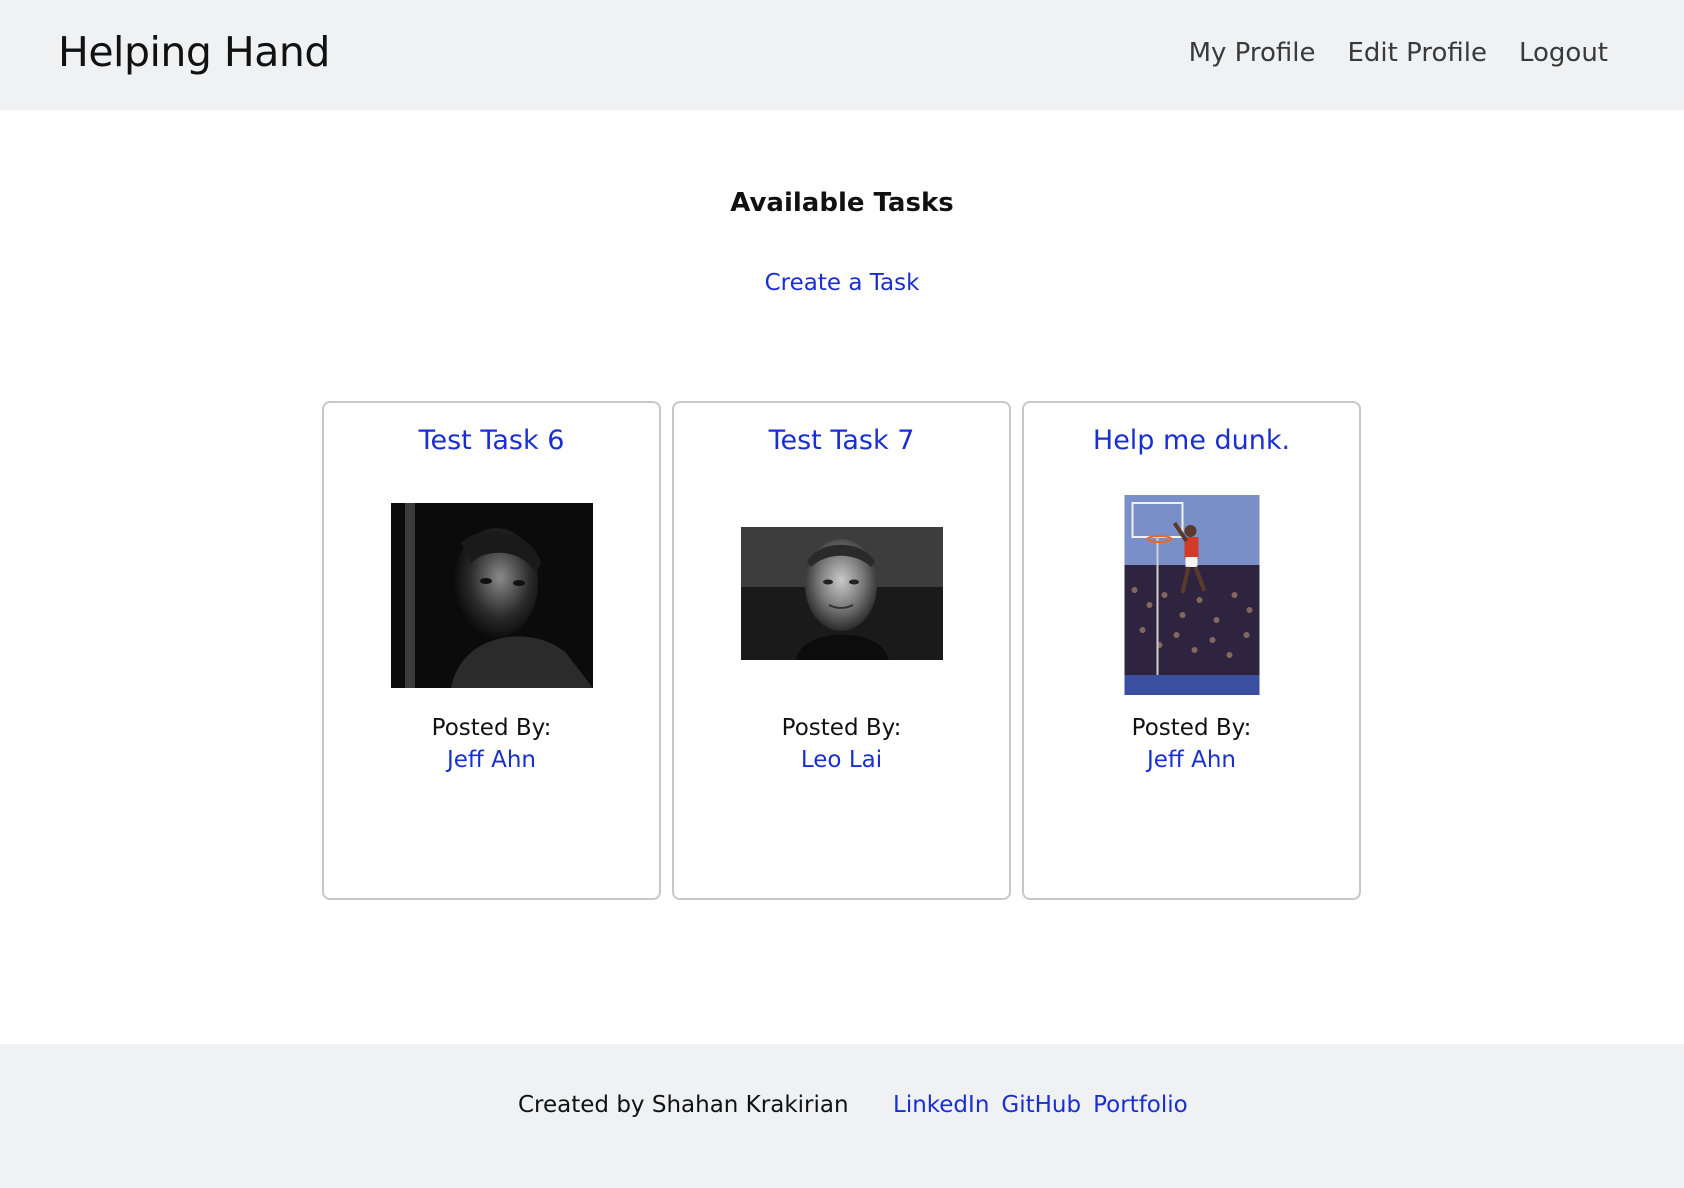 The width and height of the screenshot is (1684, 1188). Describe the element at coordinates (491, 440) in the screenshot. I see `task-title-link: Test Task 6` at that location.